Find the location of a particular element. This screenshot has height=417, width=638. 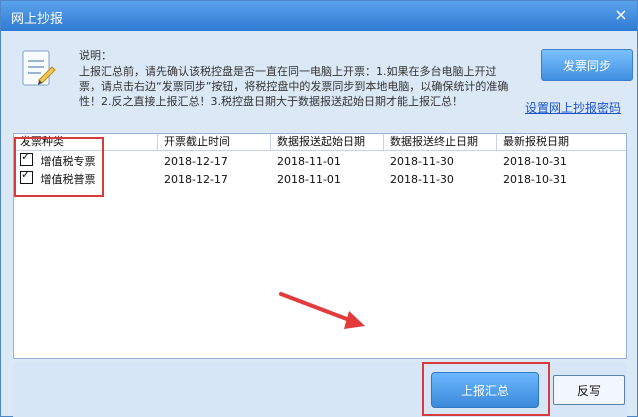

header-end-date: 数据报送终止日期 is located at coordinates (440, 142).